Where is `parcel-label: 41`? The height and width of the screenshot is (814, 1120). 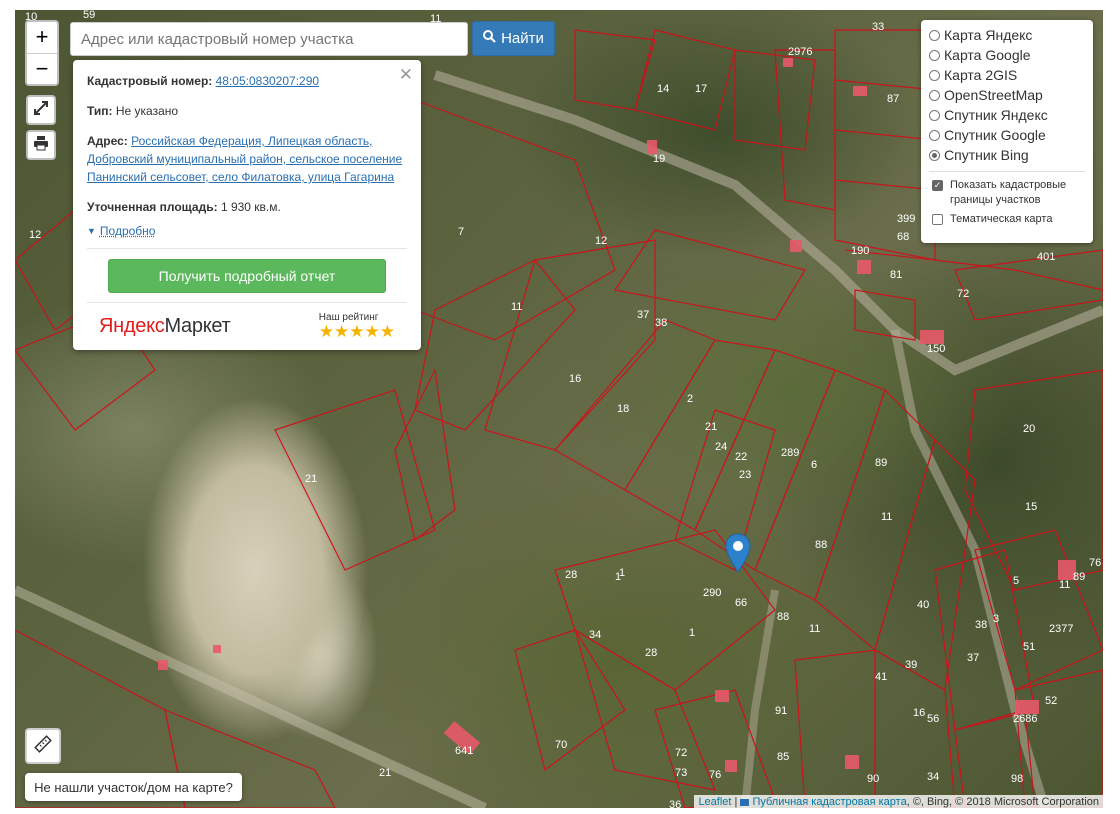
parcel-label: 41 is located at coordinates (881, 677).